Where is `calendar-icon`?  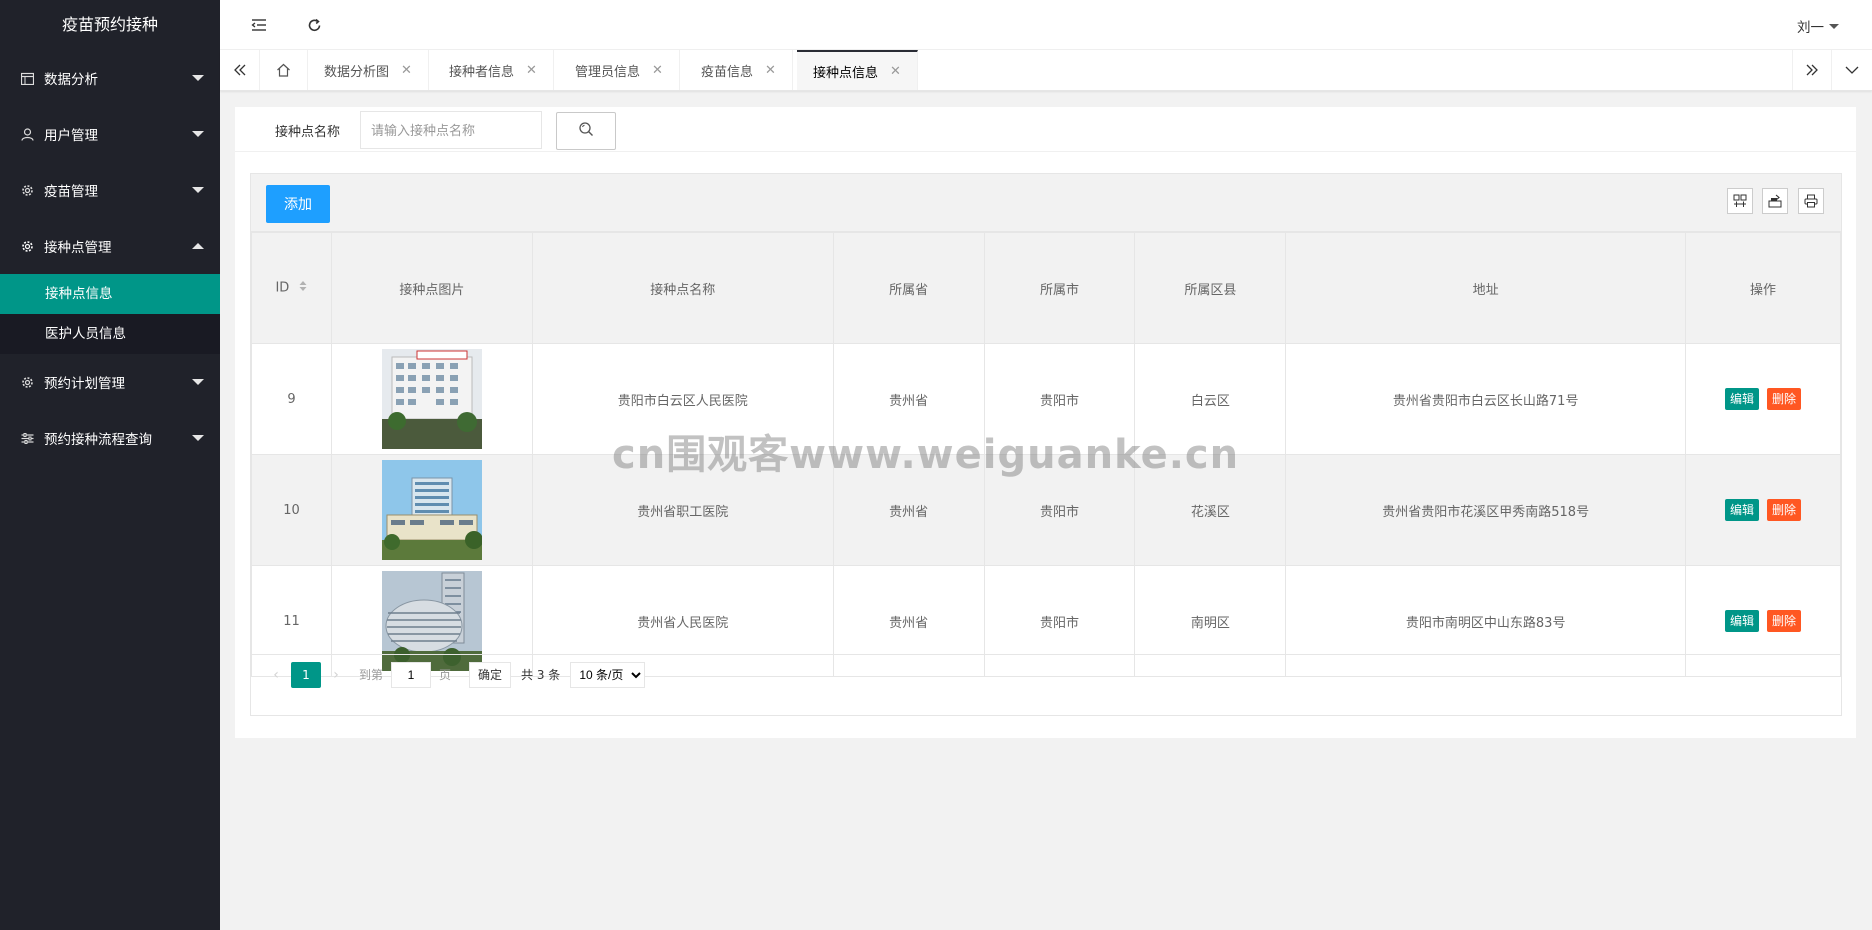
calendar-icon is located at coordinates (27, 78).